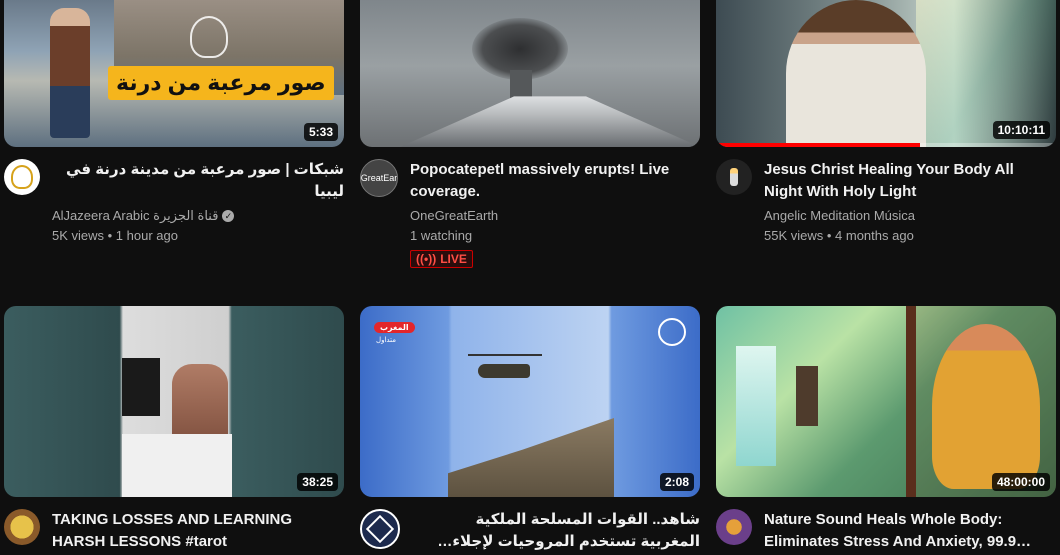  What do you see at coordinates (856, 73) in the screenshot?
I see `thumbnail-figure` at bounding box center [856, 73].